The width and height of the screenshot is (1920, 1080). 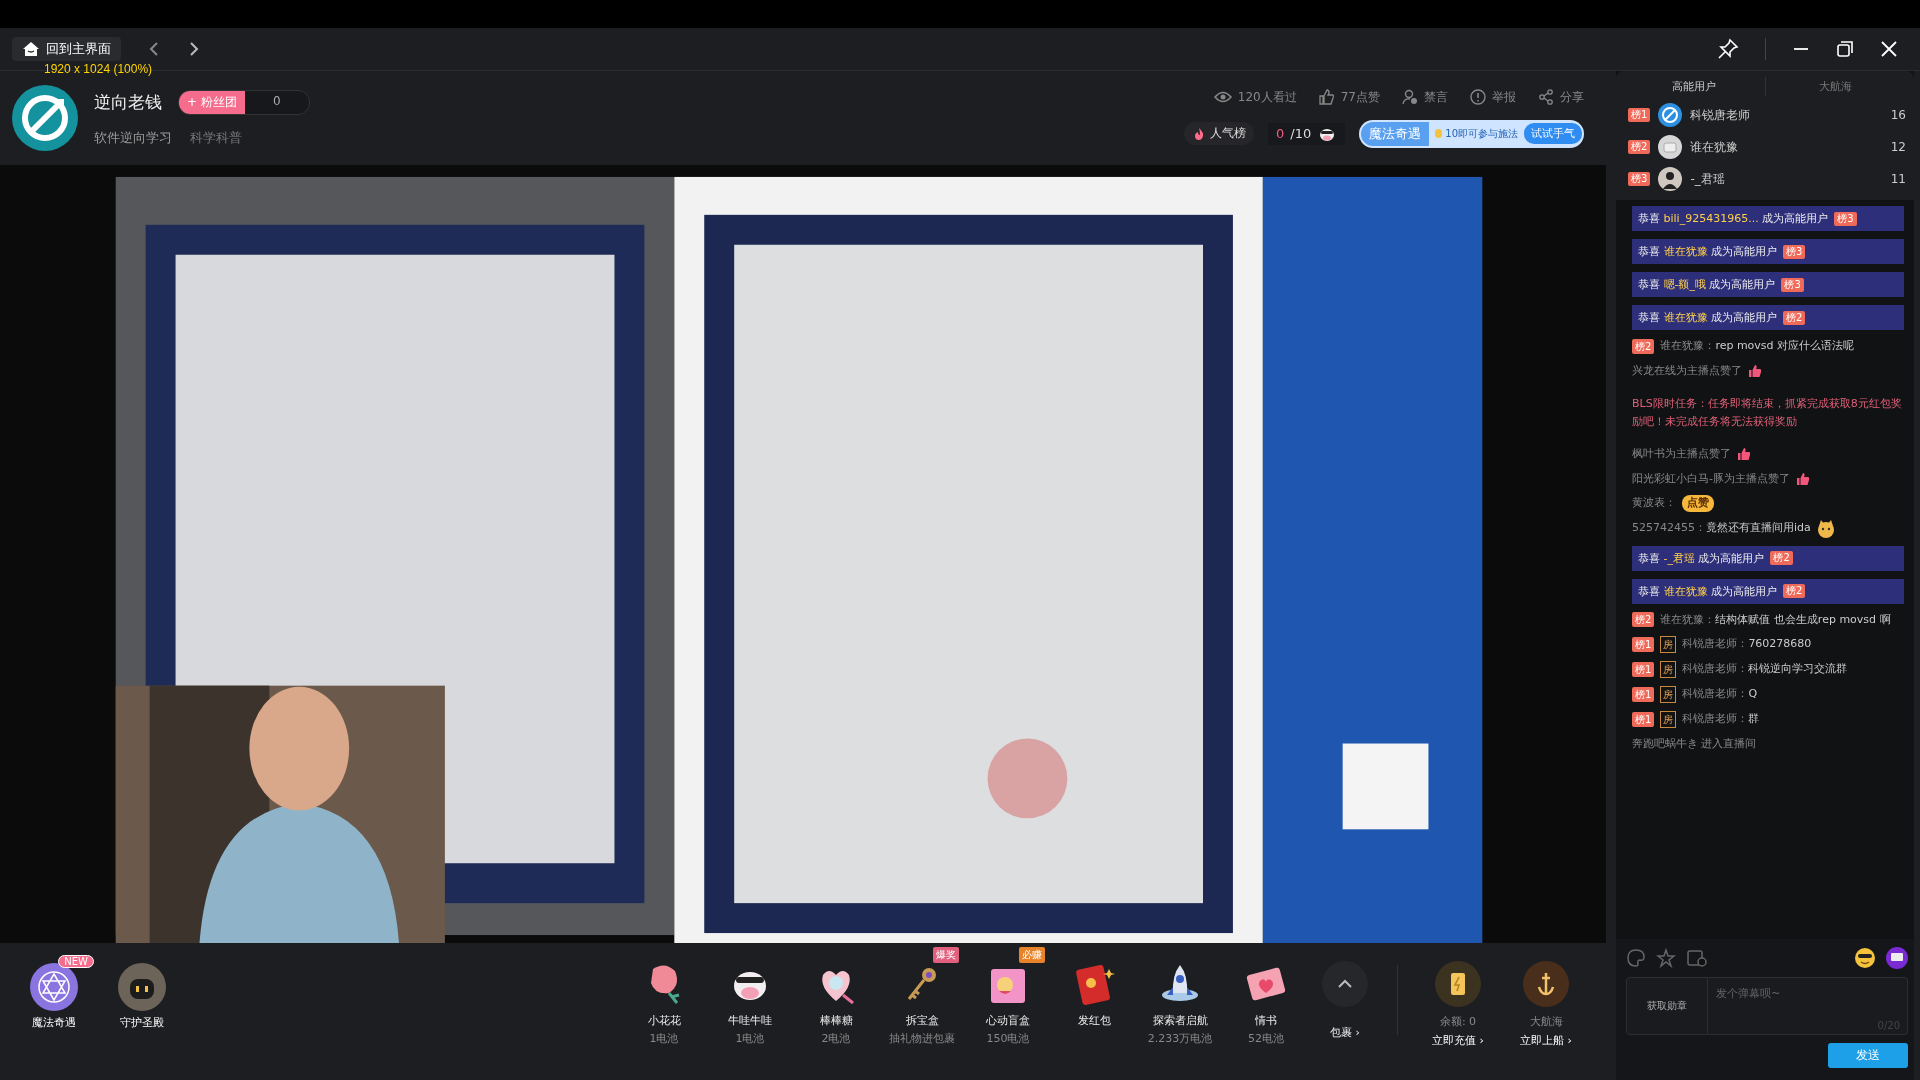 I want to click on gift-item: 牛哇牛哇 1电池, so click(x=750, y=996).